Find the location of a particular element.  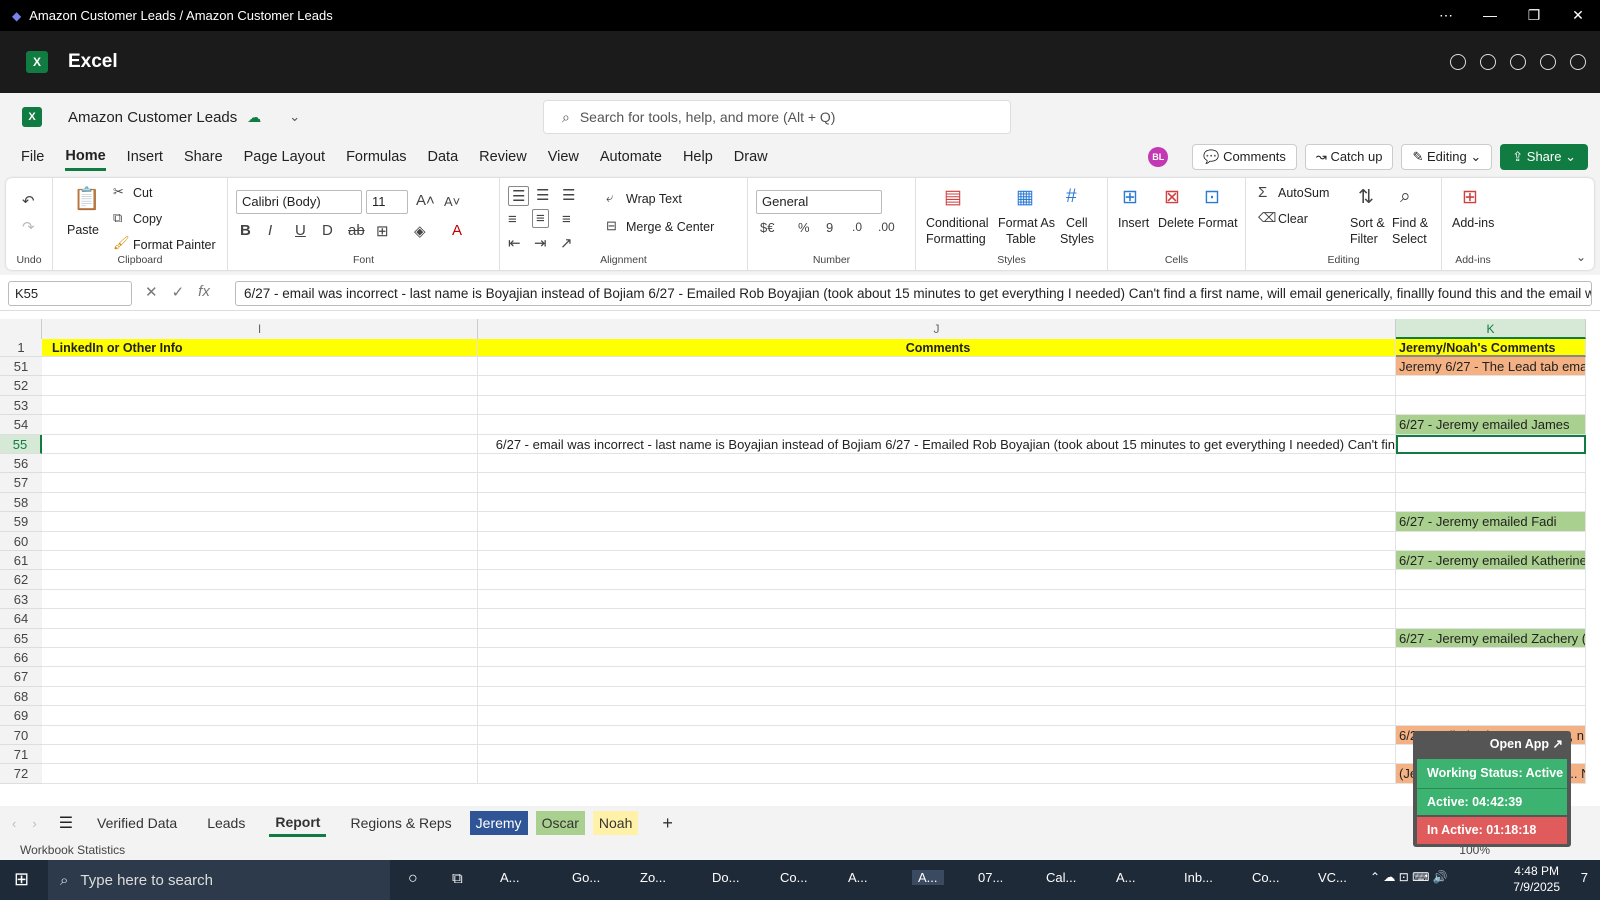

sheet-tab-report: Report is located at coordinates (298, 823).